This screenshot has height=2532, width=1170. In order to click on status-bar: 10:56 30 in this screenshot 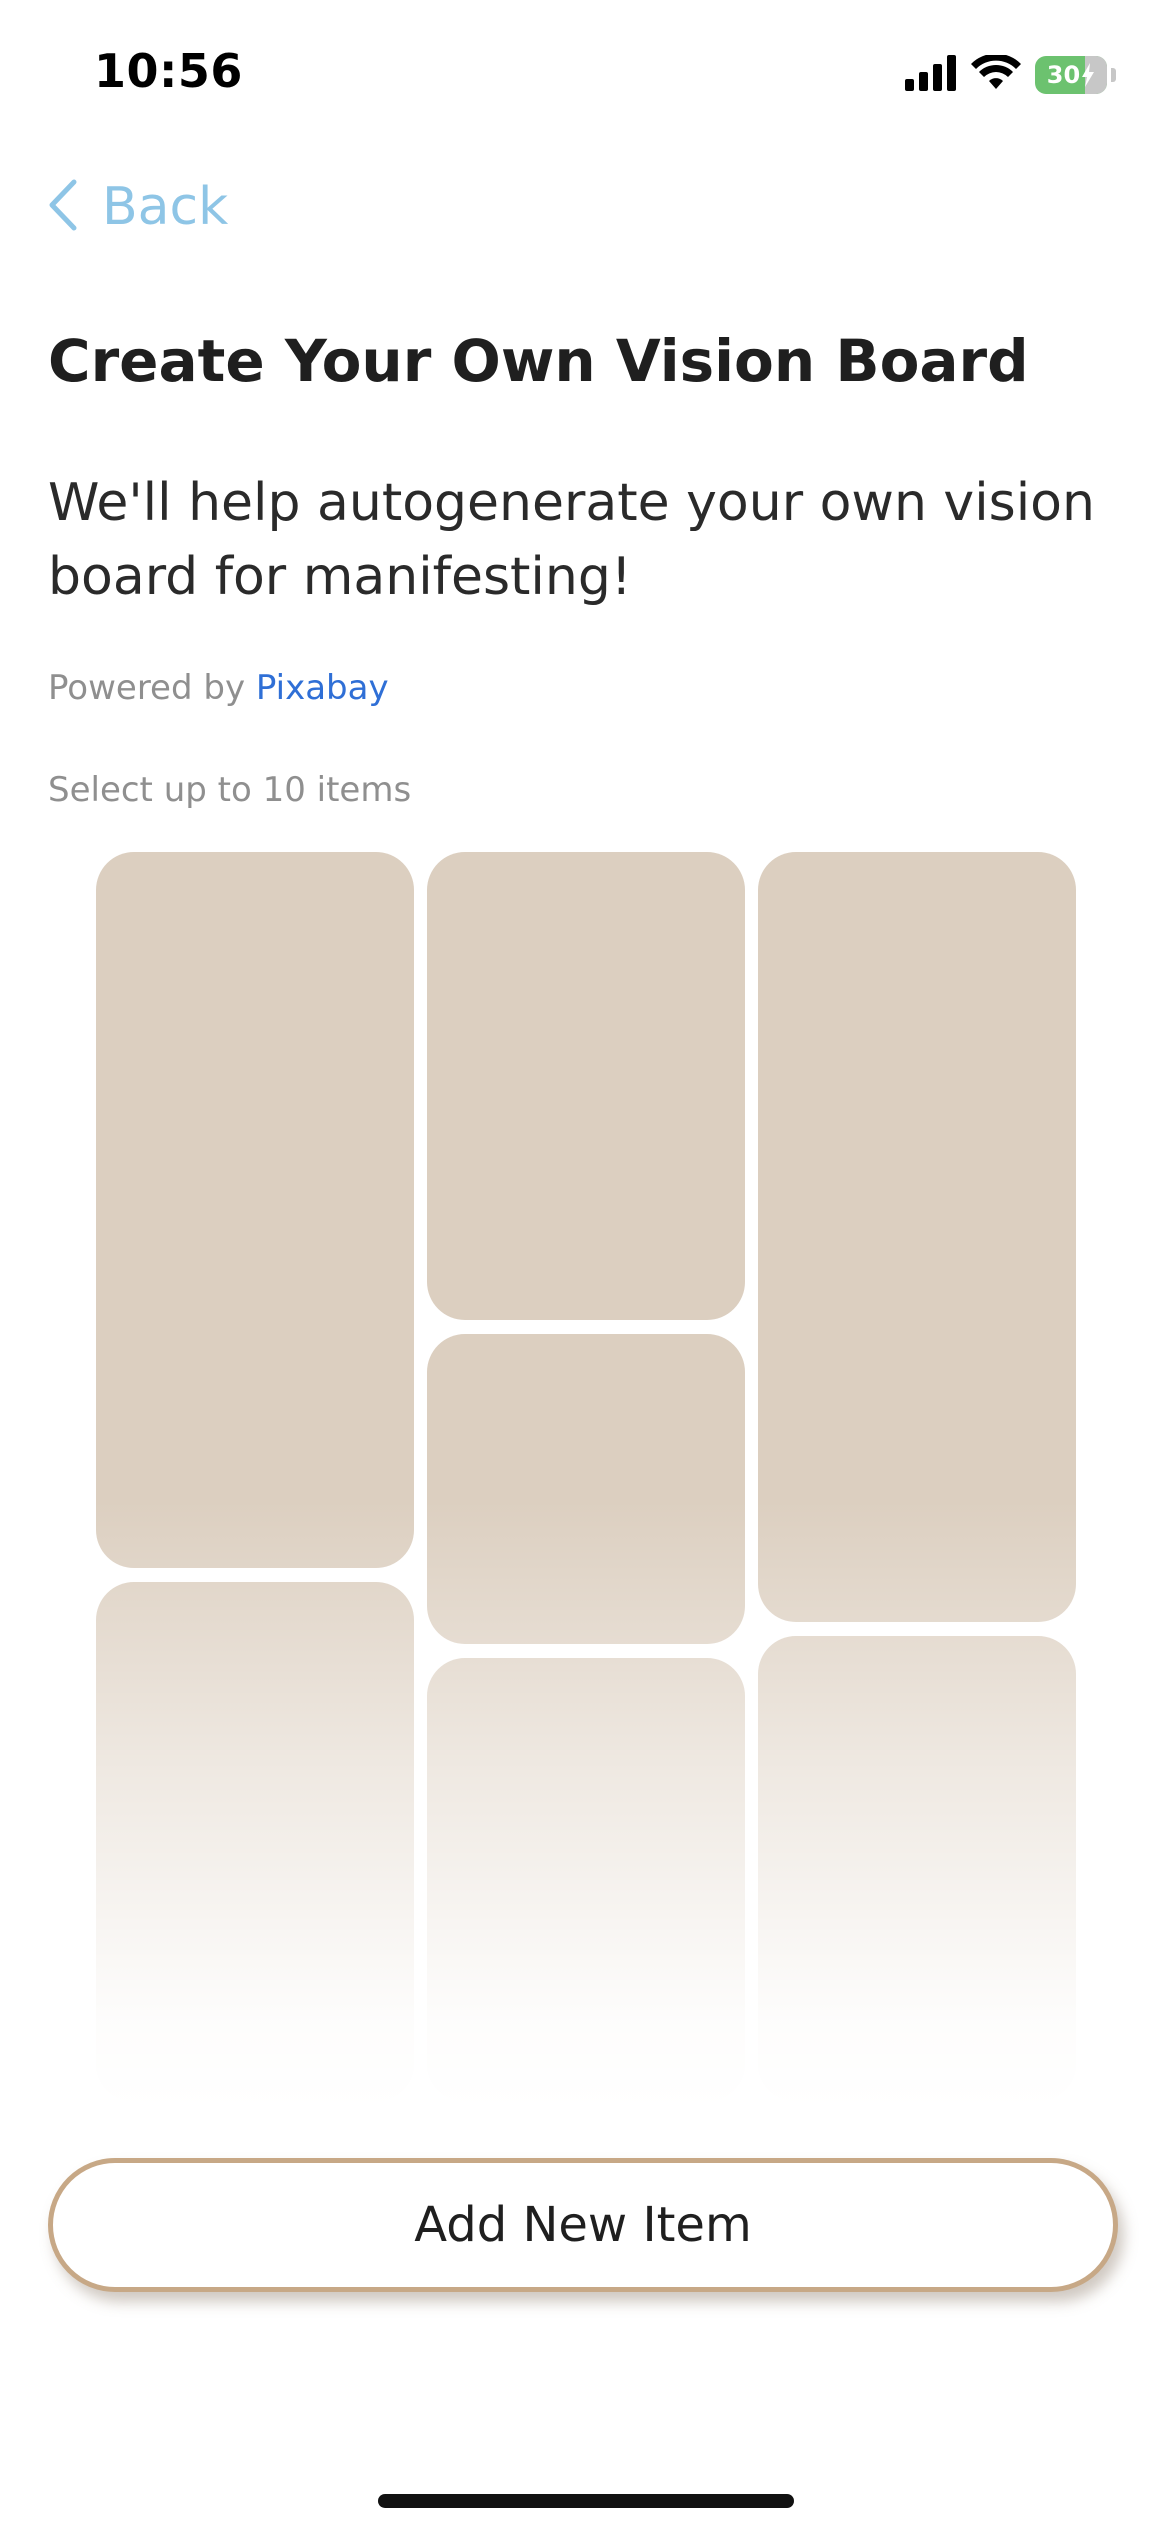, I will do `click(585, 75)`.